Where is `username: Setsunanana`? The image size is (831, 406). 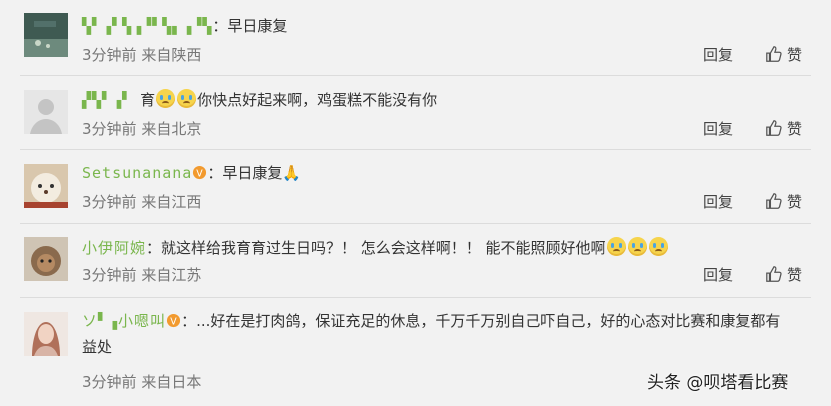
username: Setsunanana is located at coordinates (137, 173).